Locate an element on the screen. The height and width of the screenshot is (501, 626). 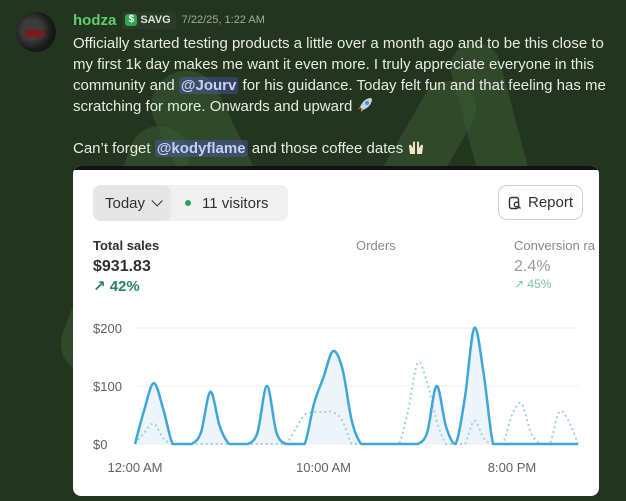
chevron-down-icon is located at coordinates (157, 201).